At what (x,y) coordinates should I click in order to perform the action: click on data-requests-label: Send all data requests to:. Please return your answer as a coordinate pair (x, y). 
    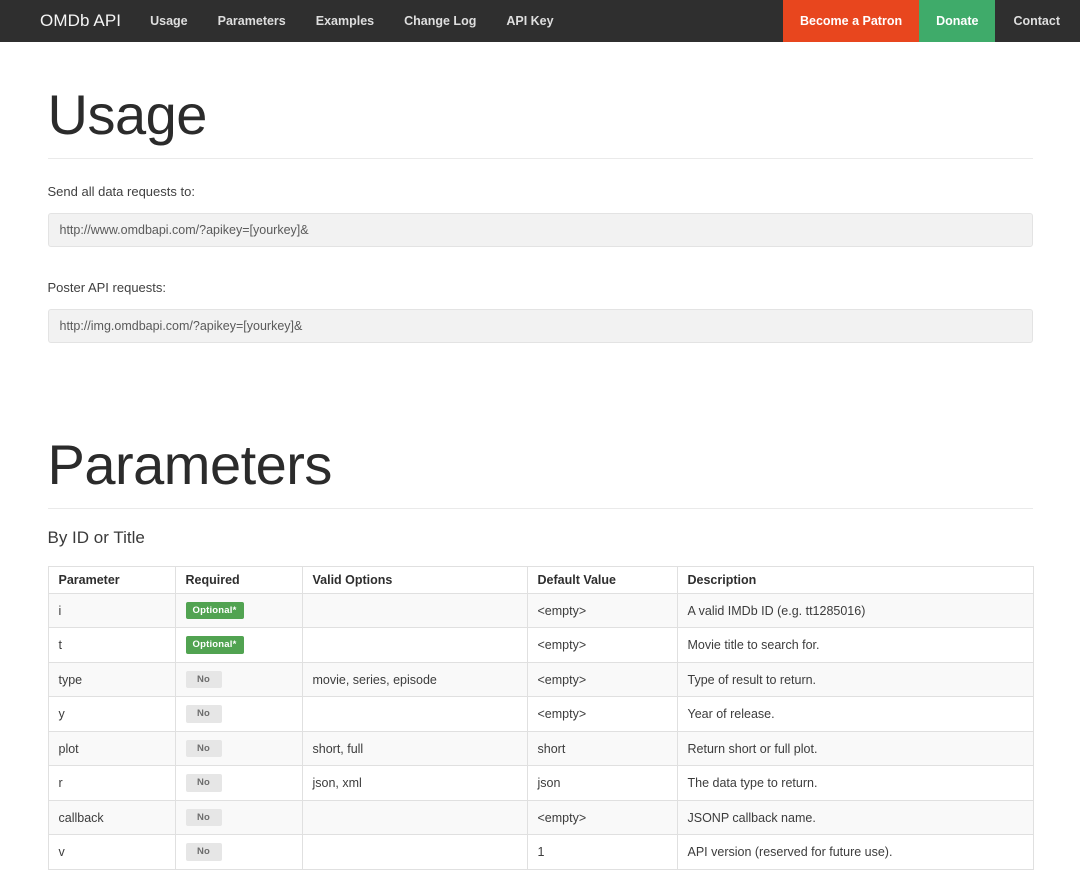
    Looking at the image, I should click on (121, 191).